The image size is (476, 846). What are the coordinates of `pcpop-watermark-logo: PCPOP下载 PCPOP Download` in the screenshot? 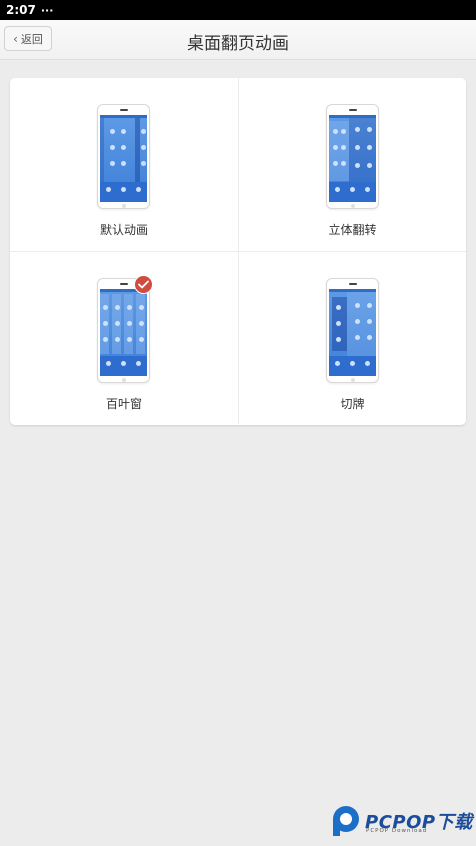 It's located at (401, 822).